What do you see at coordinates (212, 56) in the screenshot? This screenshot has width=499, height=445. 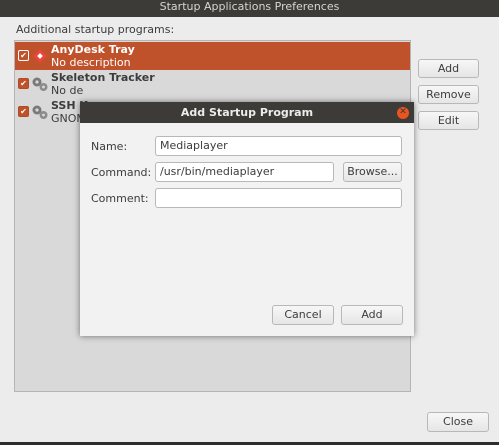 I see `list-item-anydesk: ✔ AnyDesk Tray No description` at bounding box center [212, 56].